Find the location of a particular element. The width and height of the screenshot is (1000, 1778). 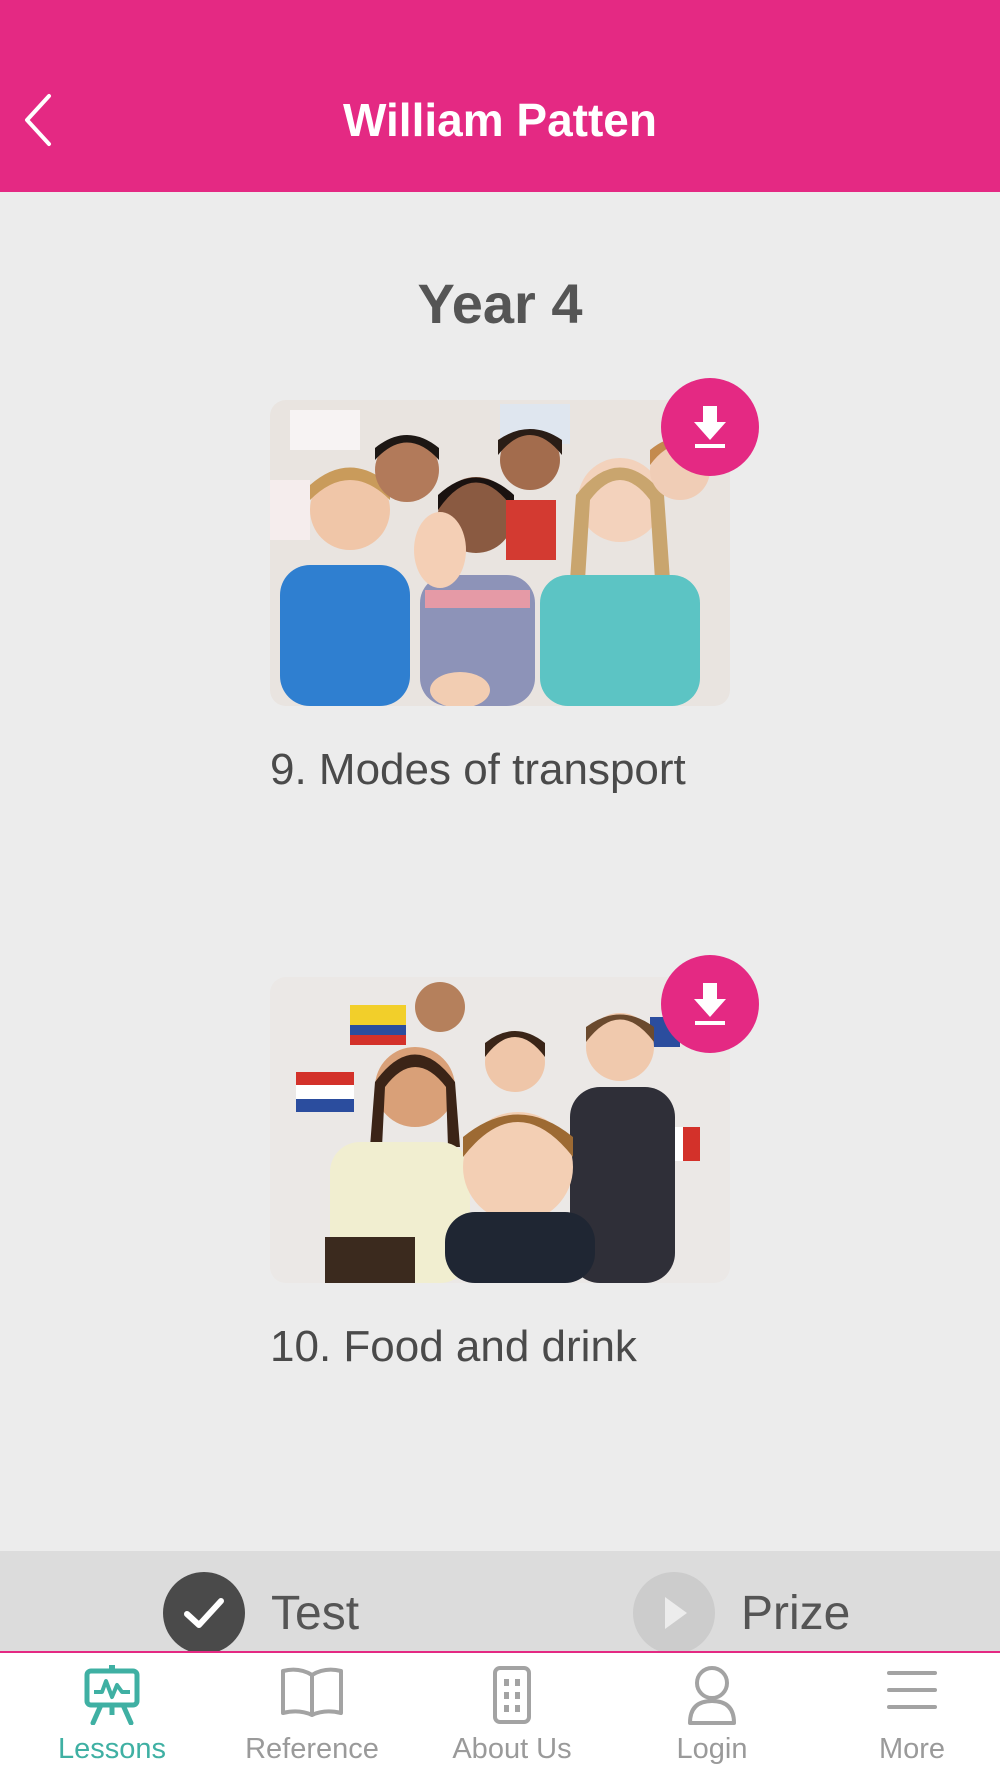

page-title: William Patten is located at coordinates (500, 120).